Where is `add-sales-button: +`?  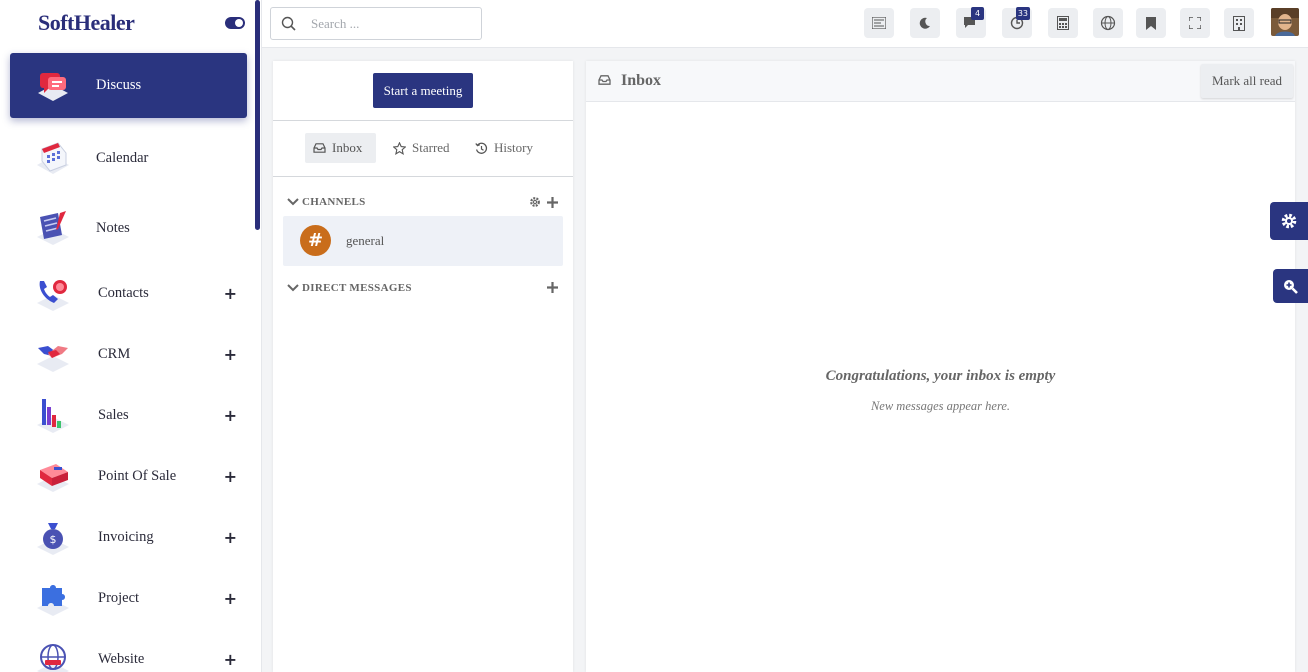 add-sales-button: + is located at coordinates (230, 415).